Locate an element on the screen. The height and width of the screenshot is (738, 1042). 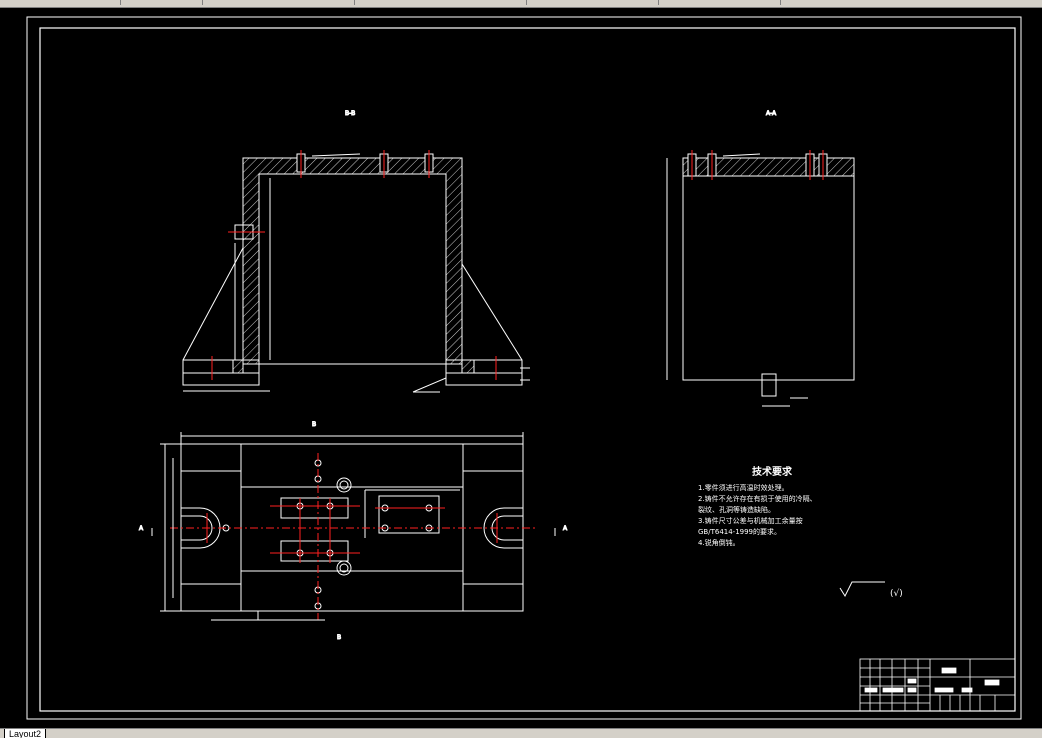
view-label-right: A-A is located at coordinates (771, 113).